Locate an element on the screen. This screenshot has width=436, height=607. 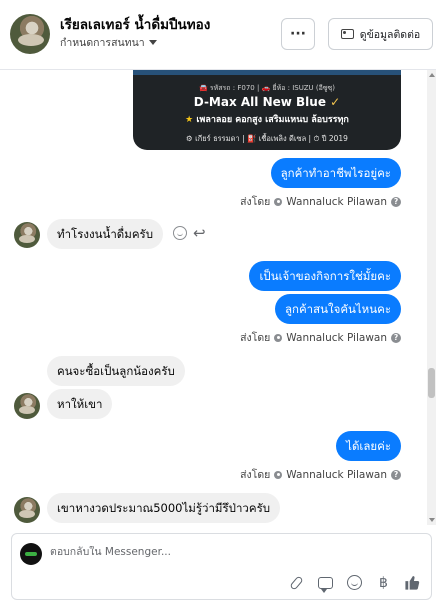
view-contact-label: ดูข้อมูลติดต่อ is located at coordinates (390, 34).